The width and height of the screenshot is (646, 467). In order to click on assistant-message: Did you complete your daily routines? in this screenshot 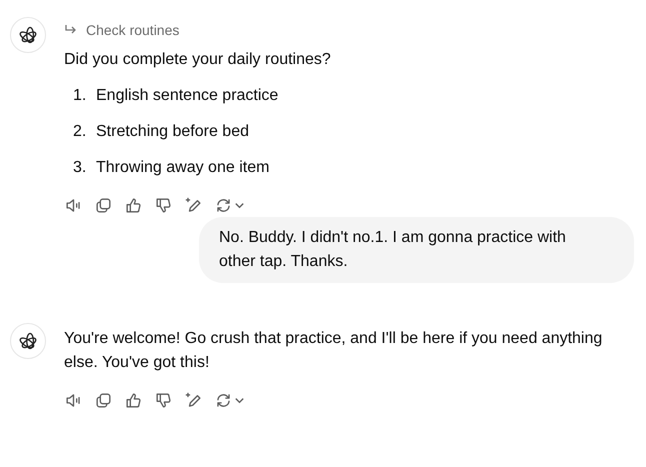, I will do `click(198, 60)`.